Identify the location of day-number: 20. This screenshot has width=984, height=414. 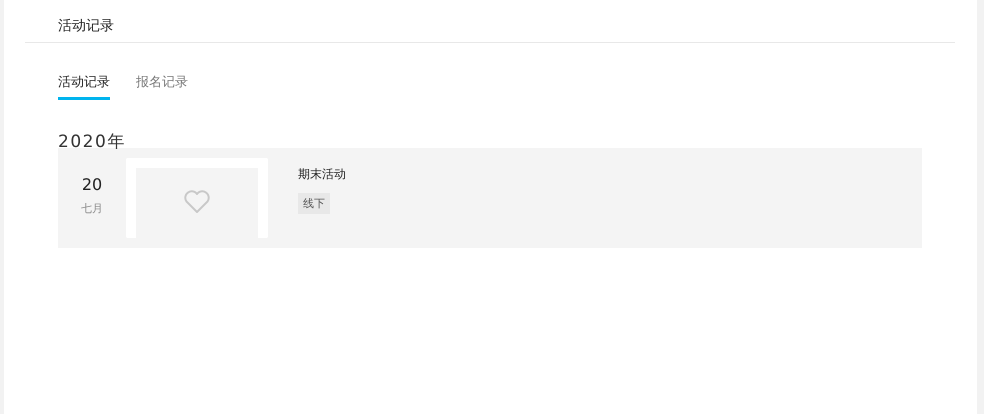
(92, 184).